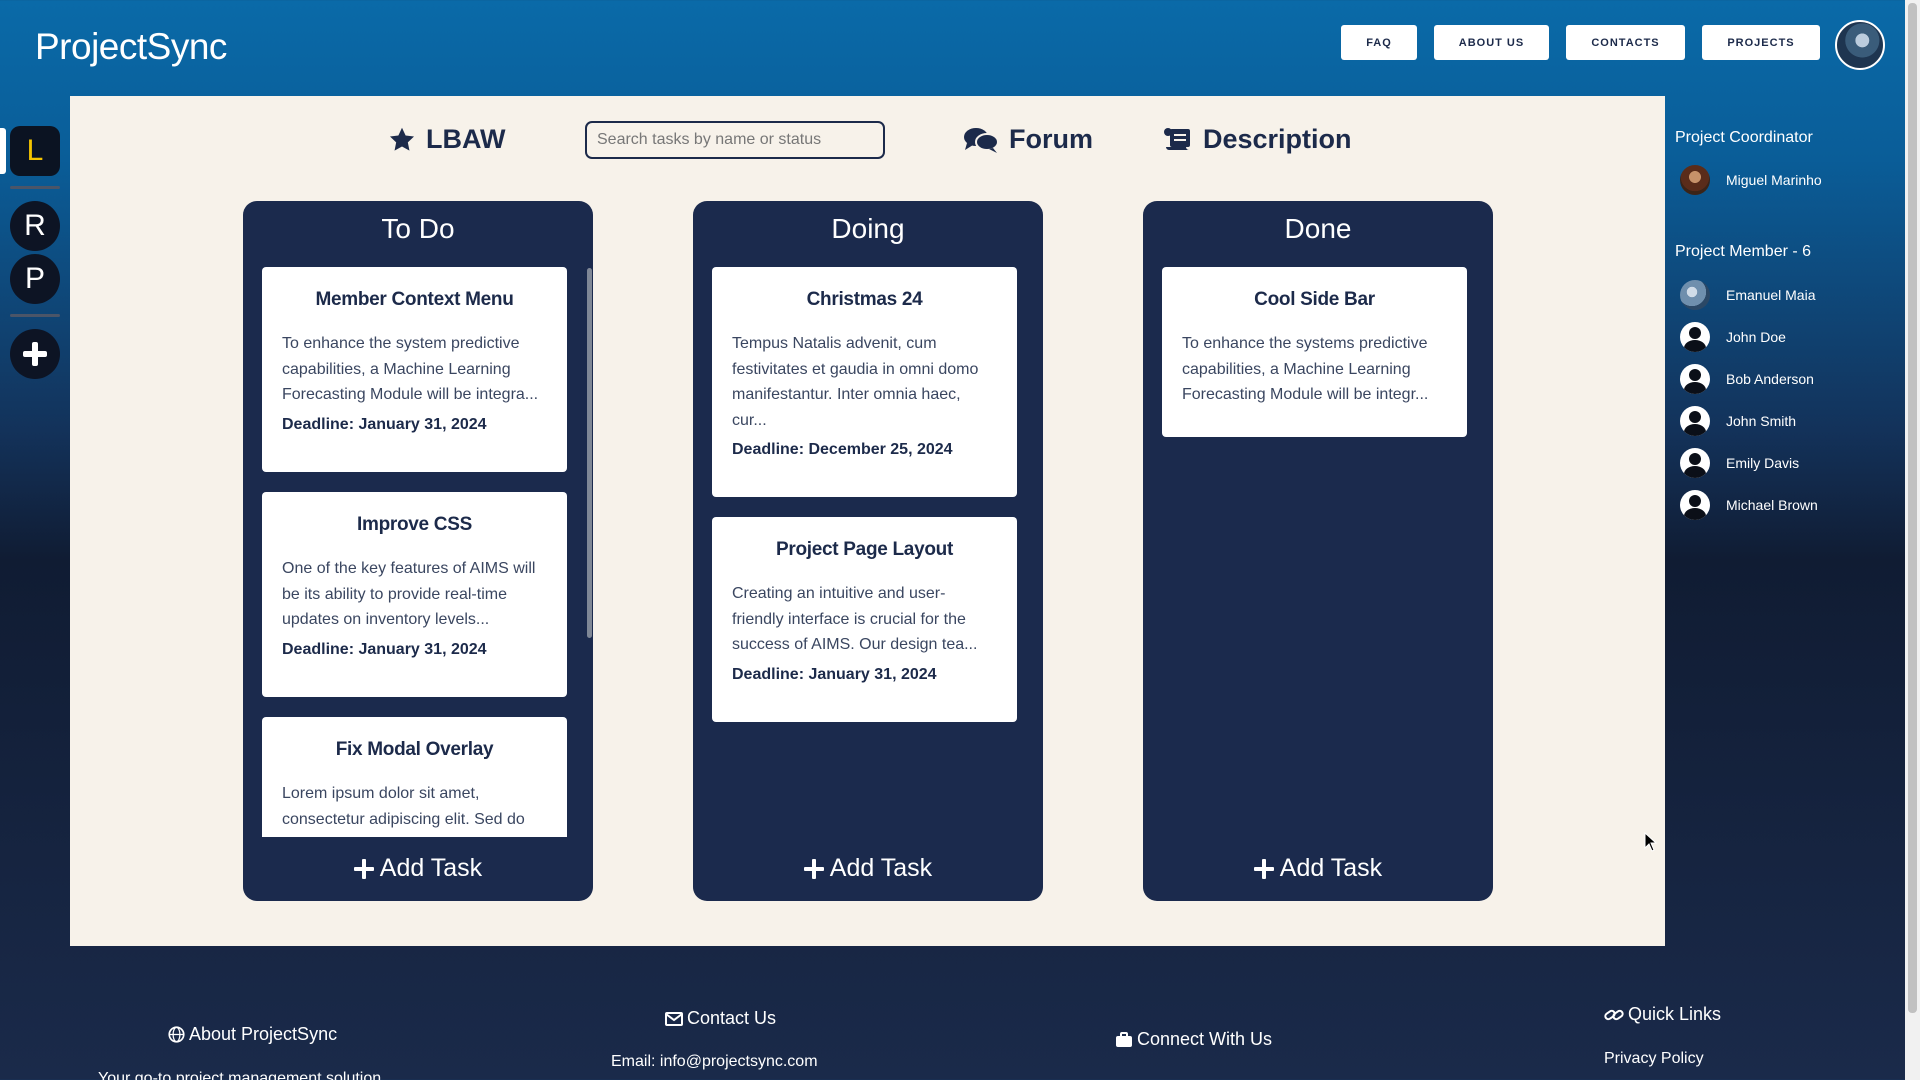  What do you see at coordinates (1177, 138) in the screenshot?
I see `scroll-icon` at bounding box center [1177, 138].